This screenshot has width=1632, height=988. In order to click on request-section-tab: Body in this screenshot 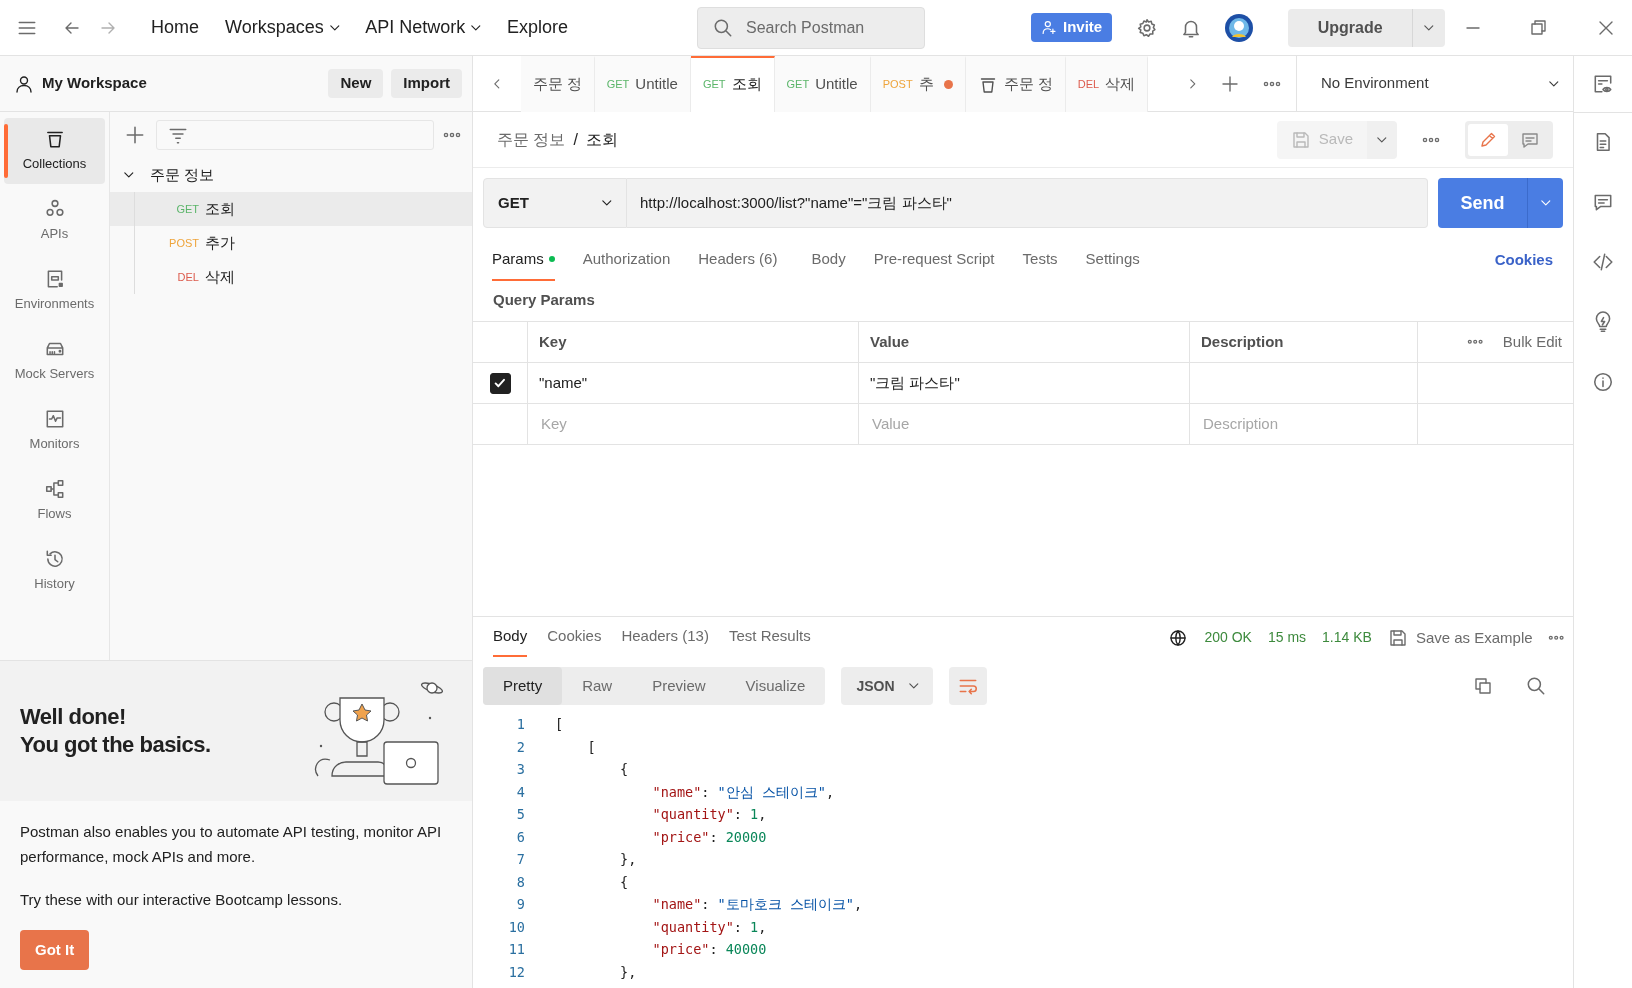, I will do `click(828, 264)`.